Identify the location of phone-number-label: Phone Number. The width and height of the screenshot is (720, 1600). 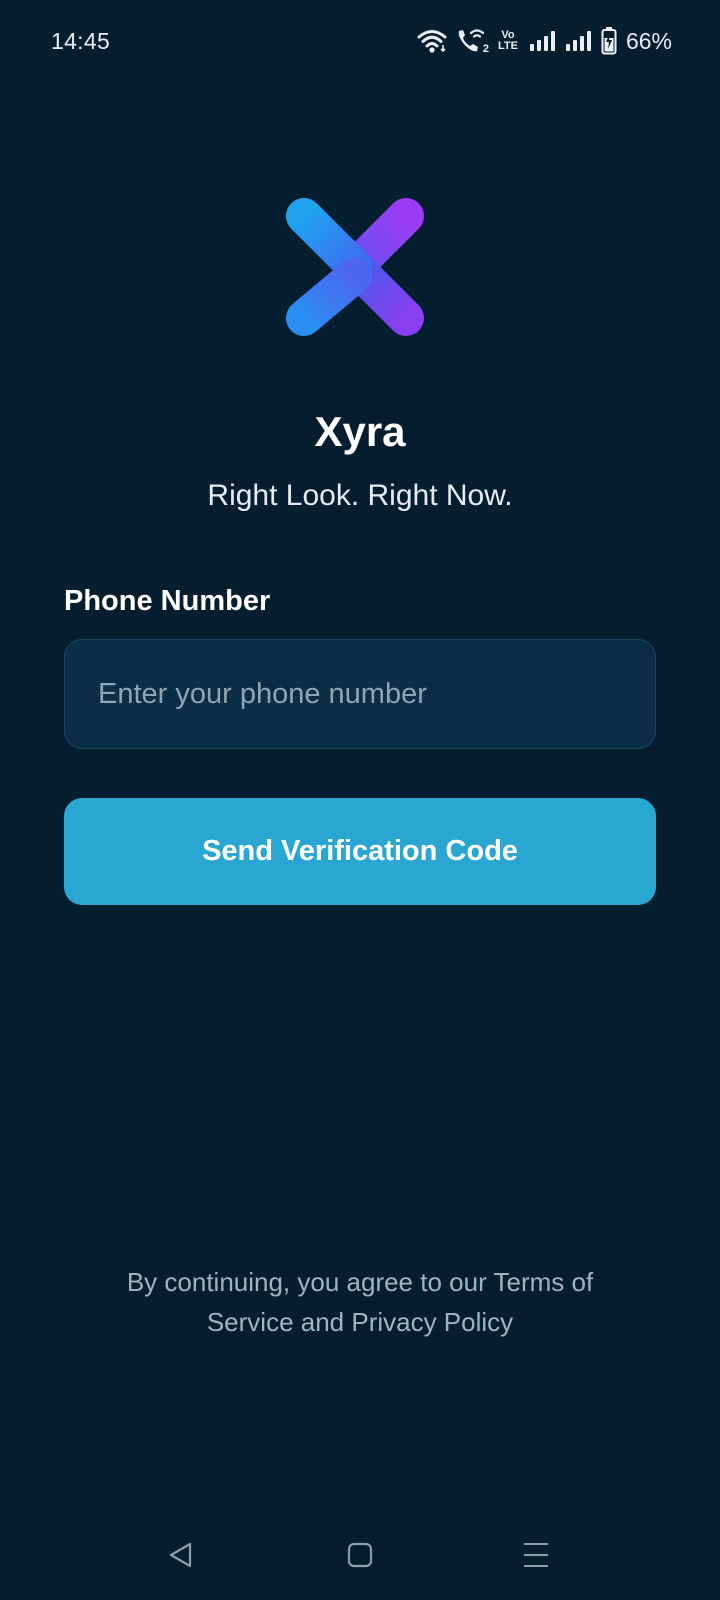
(167, 601).